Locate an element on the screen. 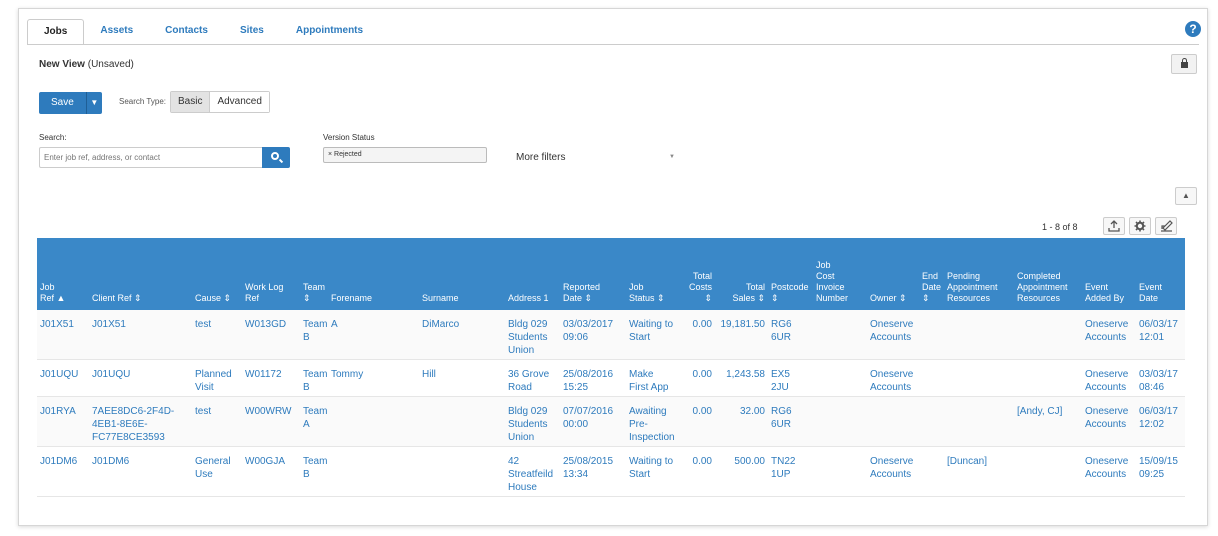 This screenshot has width=1218, height=536. tab-sites: Sites is located at coordinates (252, 32).